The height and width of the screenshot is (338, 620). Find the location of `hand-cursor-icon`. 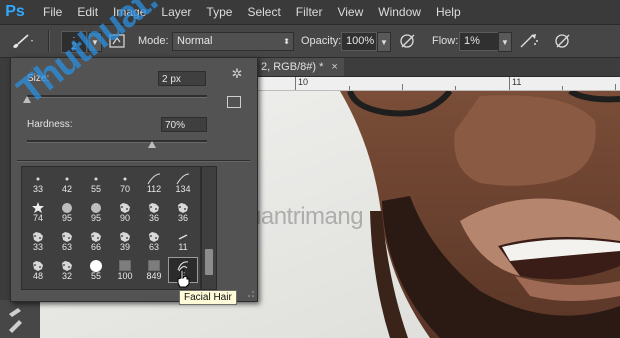

hand-cursor-icon is located at coordinates (183, 278).